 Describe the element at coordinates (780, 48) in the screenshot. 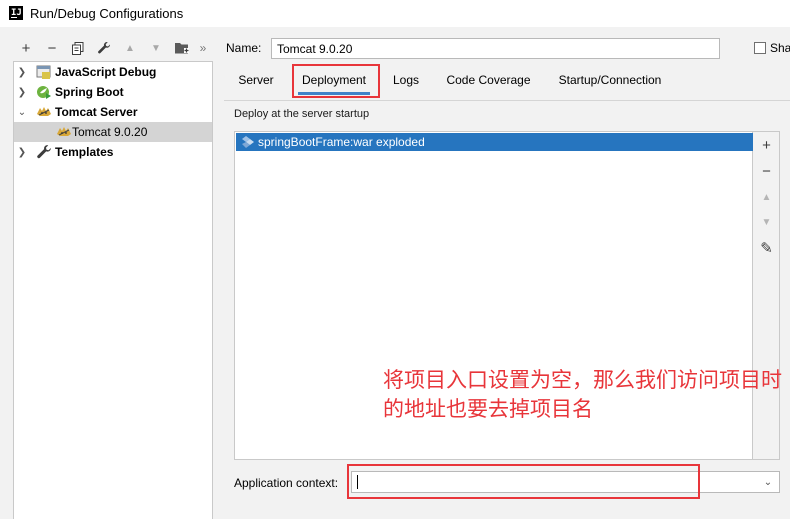

I see `share-label: Sha` at that location.